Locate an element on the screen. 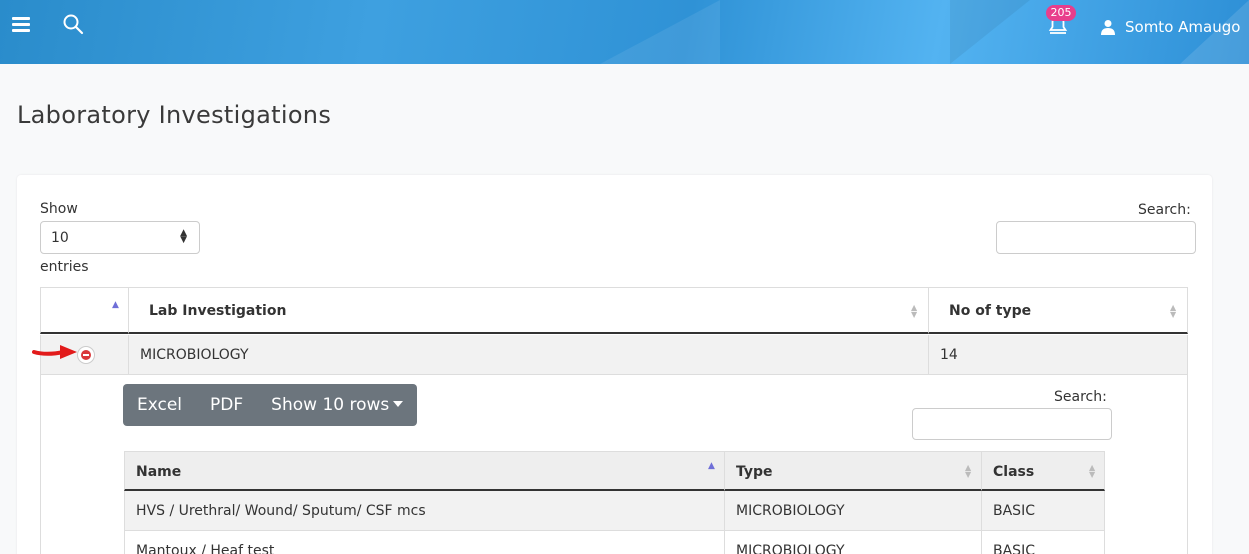 This screenshot has width=1249, height=554. export-button-group: Excel PDF Show 10 rows is located at coordinates (270, 405).